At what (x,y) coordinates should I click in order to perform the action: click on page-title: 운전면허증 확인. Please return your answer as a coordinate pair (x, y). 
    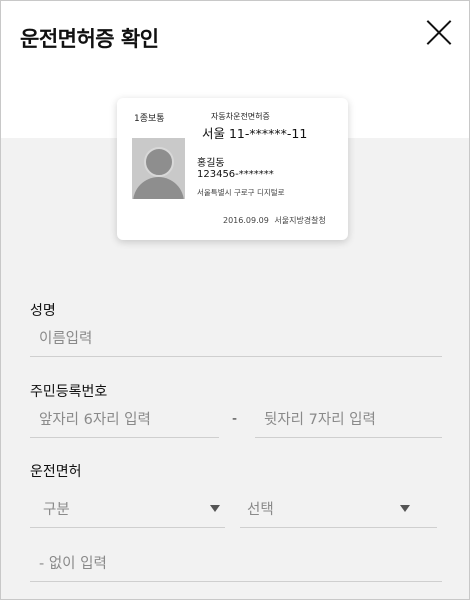
    Looking at the image, I should click on (89, 39).